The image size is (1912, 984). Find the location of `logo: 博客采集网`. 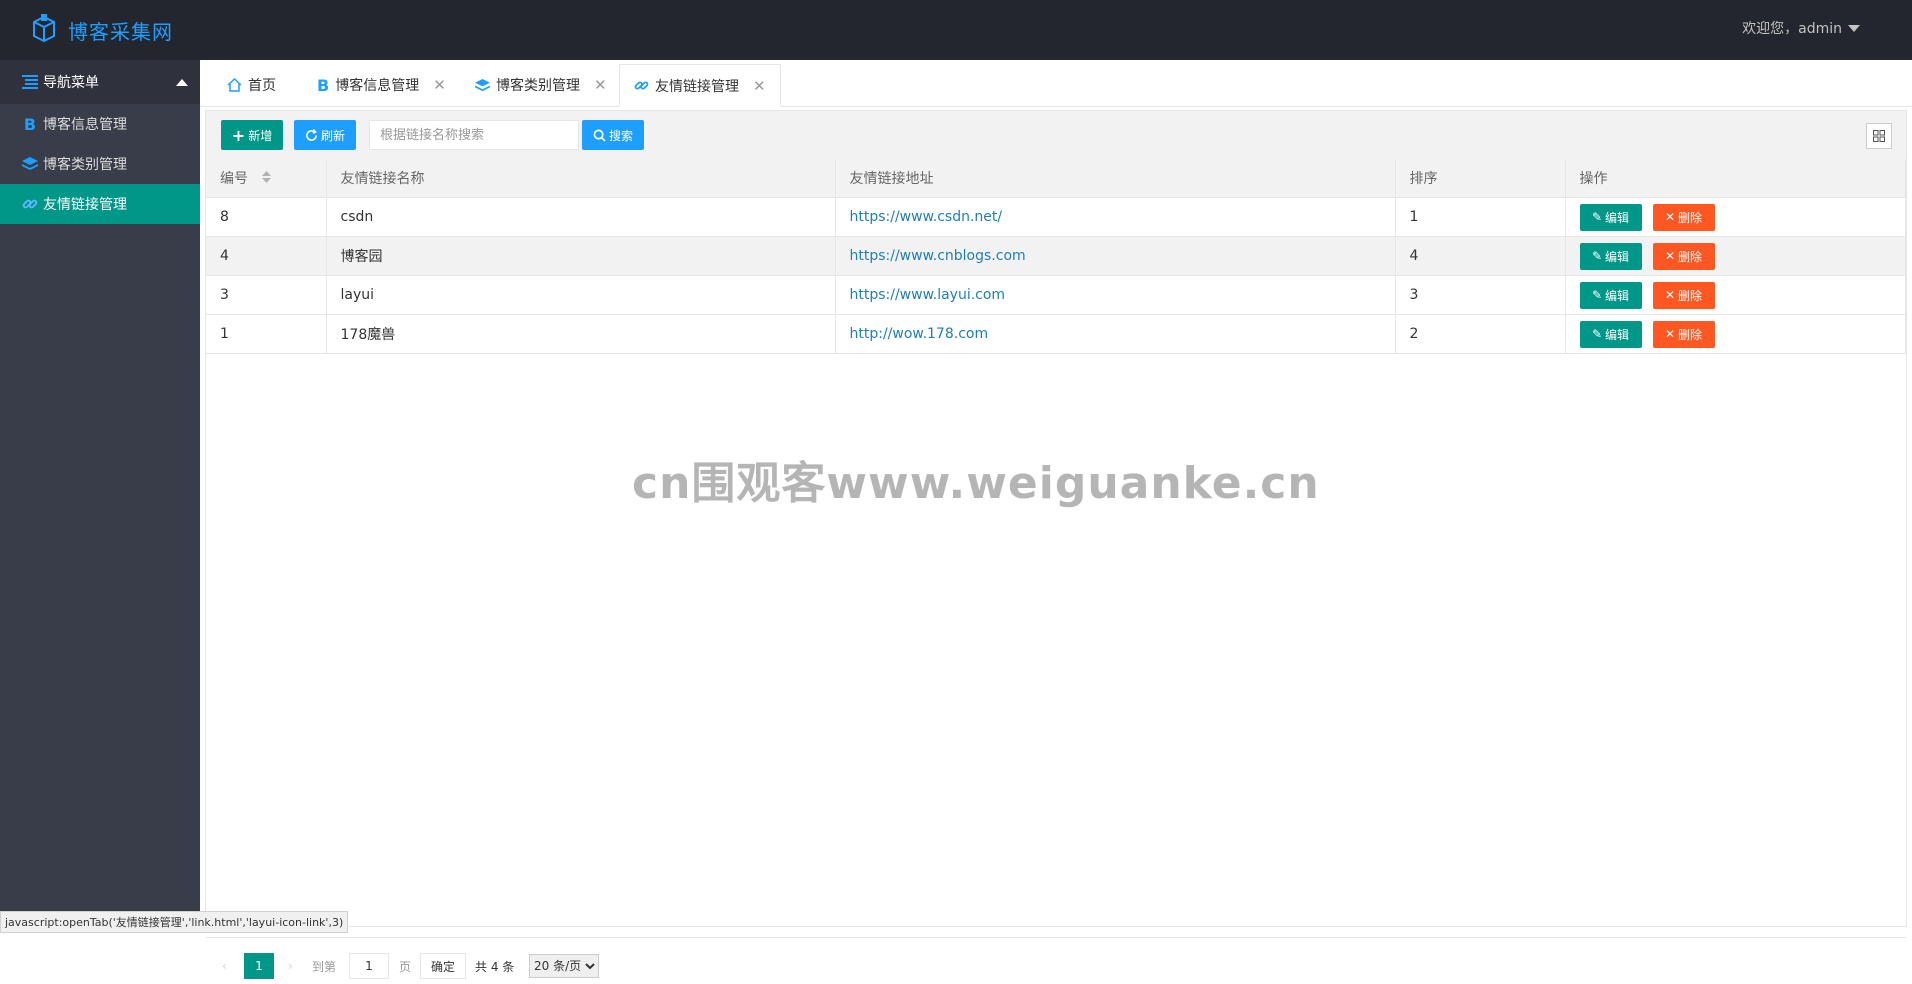

logo: 博客采集网 is located at coordinates (100, 30).